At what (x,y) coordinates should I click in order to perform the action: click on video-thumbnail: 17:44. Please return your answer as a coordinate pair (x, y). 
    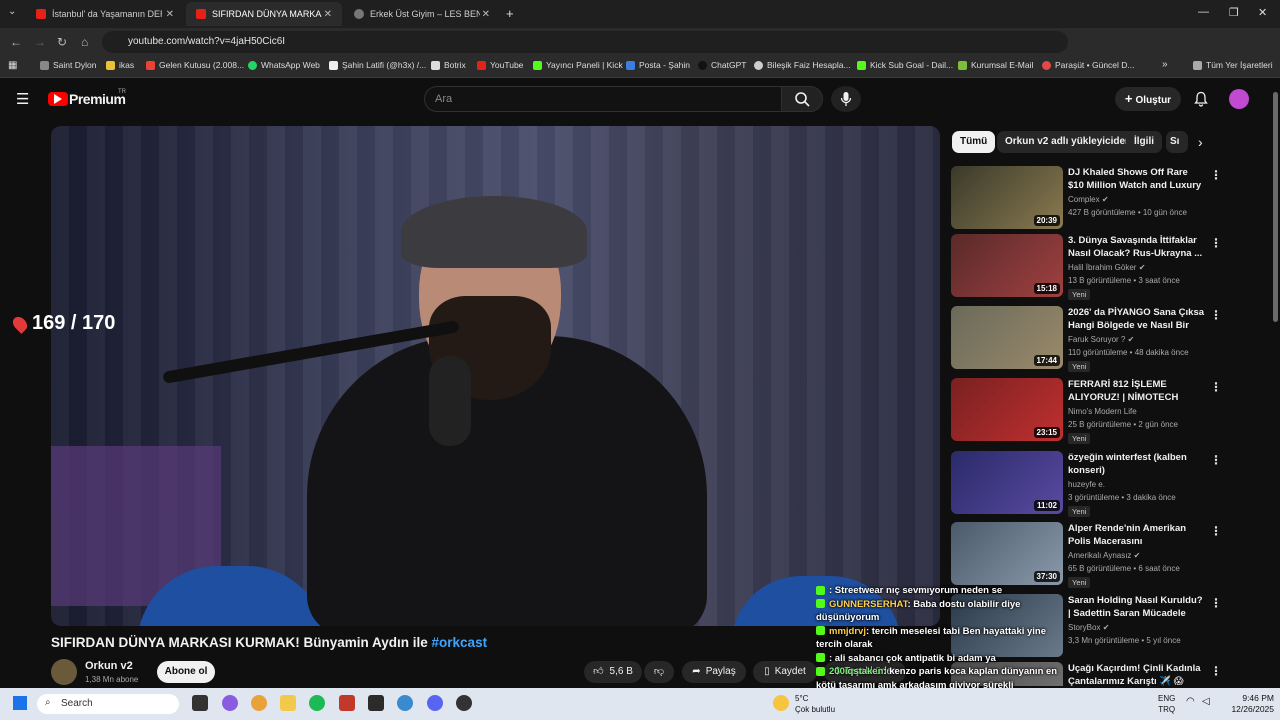
    Looking at the image, I should click on (1007, 337).